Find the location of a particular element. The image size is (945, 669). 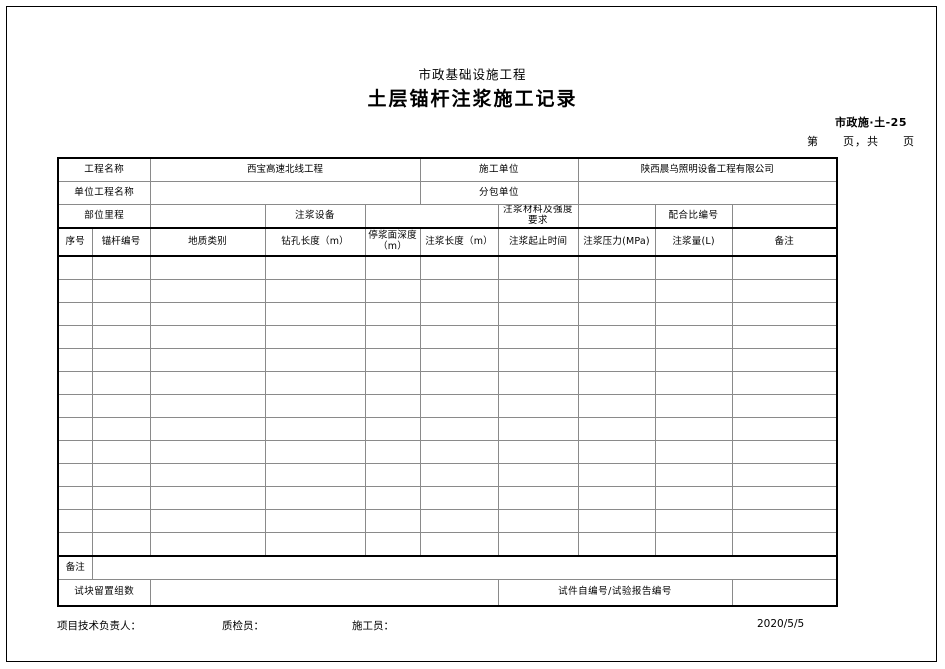

cell-r13-c4 is located at coordinates (315, 544).